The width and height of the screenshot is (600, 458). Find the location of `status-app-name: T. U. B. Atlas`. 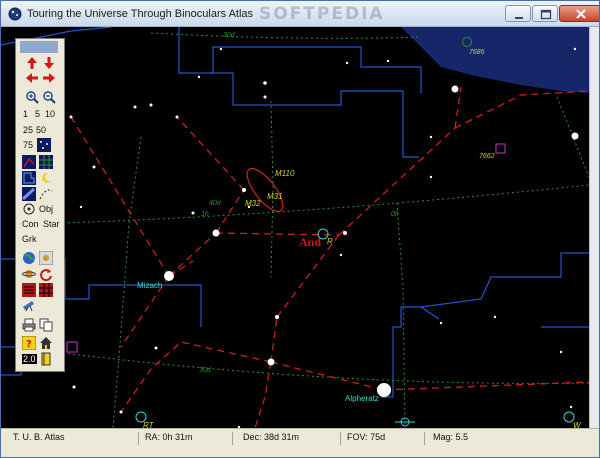

status-app-name: T. U. B. Atlas is located at coordinates (75, 438).